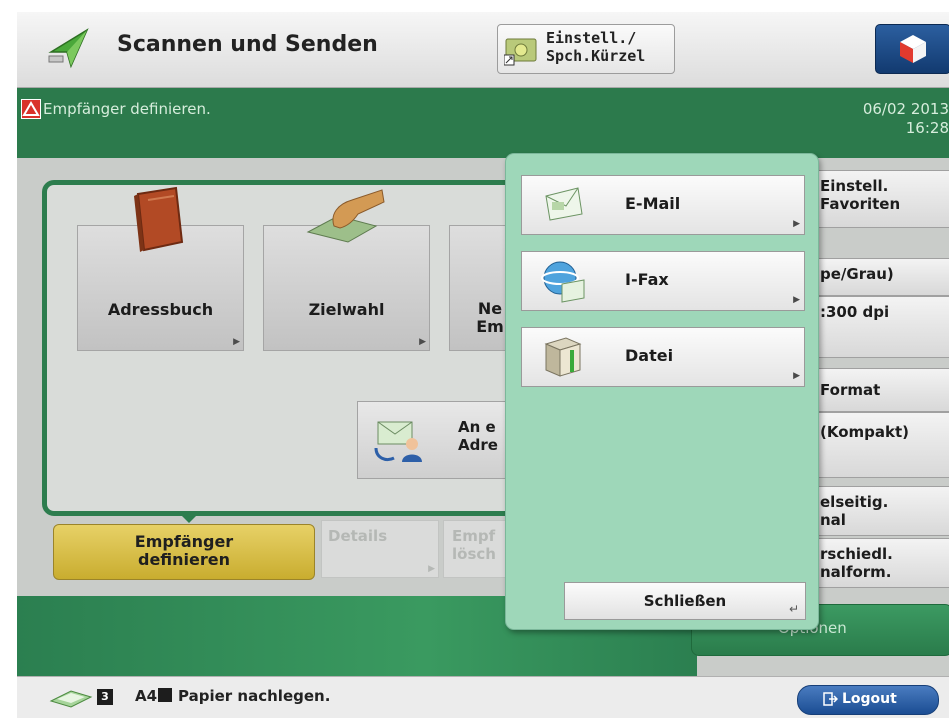 This screenshot has height=718, width=949. Describe the element at coordinates (653, 203) in the screenshot. I see `email-label: E-Mail` at that location.